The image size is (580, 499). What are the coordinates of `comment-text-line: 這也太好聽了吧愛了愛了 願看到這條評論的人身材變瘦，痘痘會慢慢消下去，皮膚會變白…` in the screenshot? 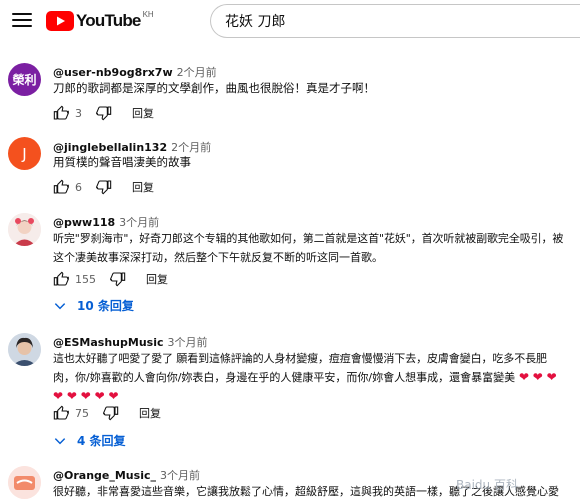 It's located at (300, 358).